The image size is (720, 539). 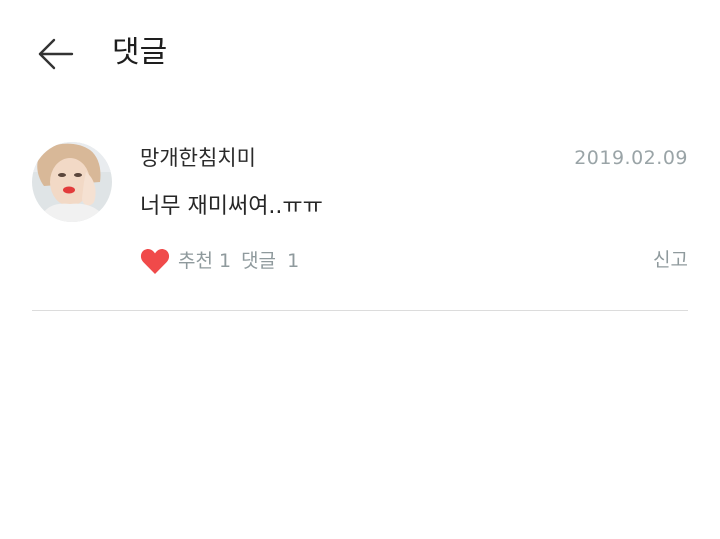 I want to click on heart-icon, so click(x=155, y=261).